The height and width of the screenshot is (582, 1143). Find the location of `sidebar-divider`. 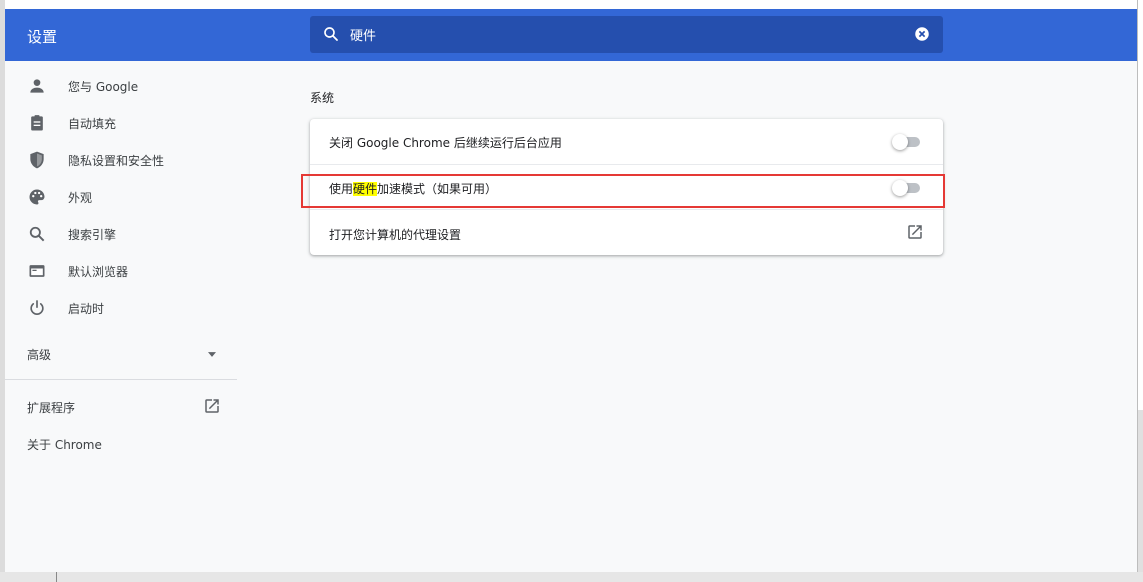

sidebar-divider is located at coordinates (121, 379).